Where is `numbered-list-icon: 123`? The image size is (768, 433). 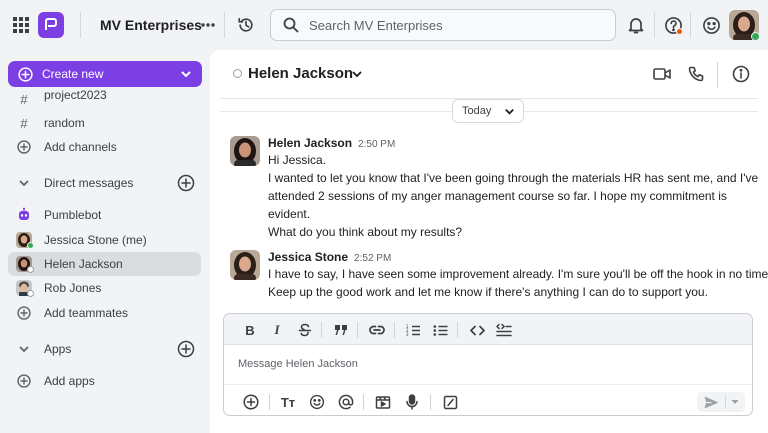
numbered-list-icon: 123 is located at coordinates (413, 330).